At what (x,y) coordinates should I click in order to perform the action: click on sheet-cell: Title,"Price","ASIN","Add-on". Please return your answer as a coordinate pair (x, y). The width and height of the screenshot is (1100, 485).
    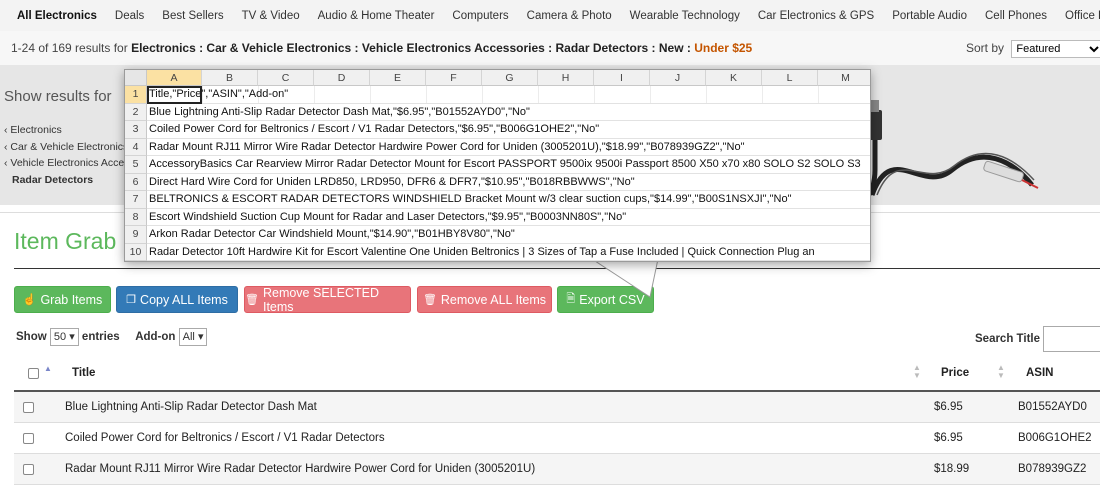
    Looking at the image, I should click on (508, 95).